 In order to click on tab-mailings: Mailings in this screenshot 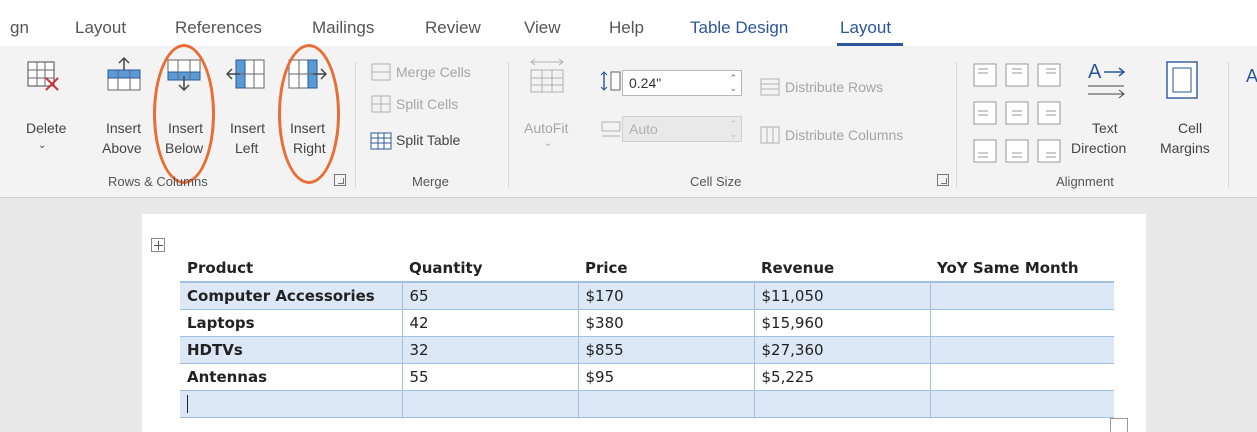, I will do `click(343, 28)`.